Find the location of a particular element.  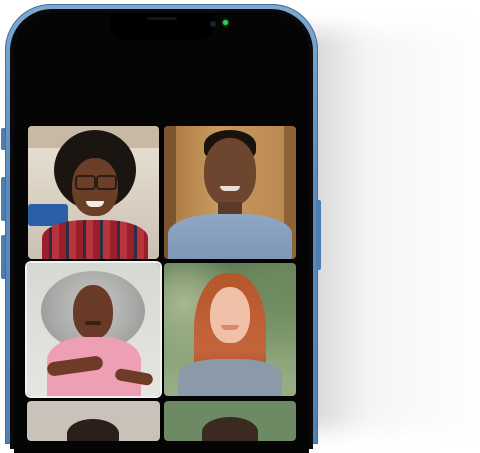

notch is located at coordinates (163, 26).